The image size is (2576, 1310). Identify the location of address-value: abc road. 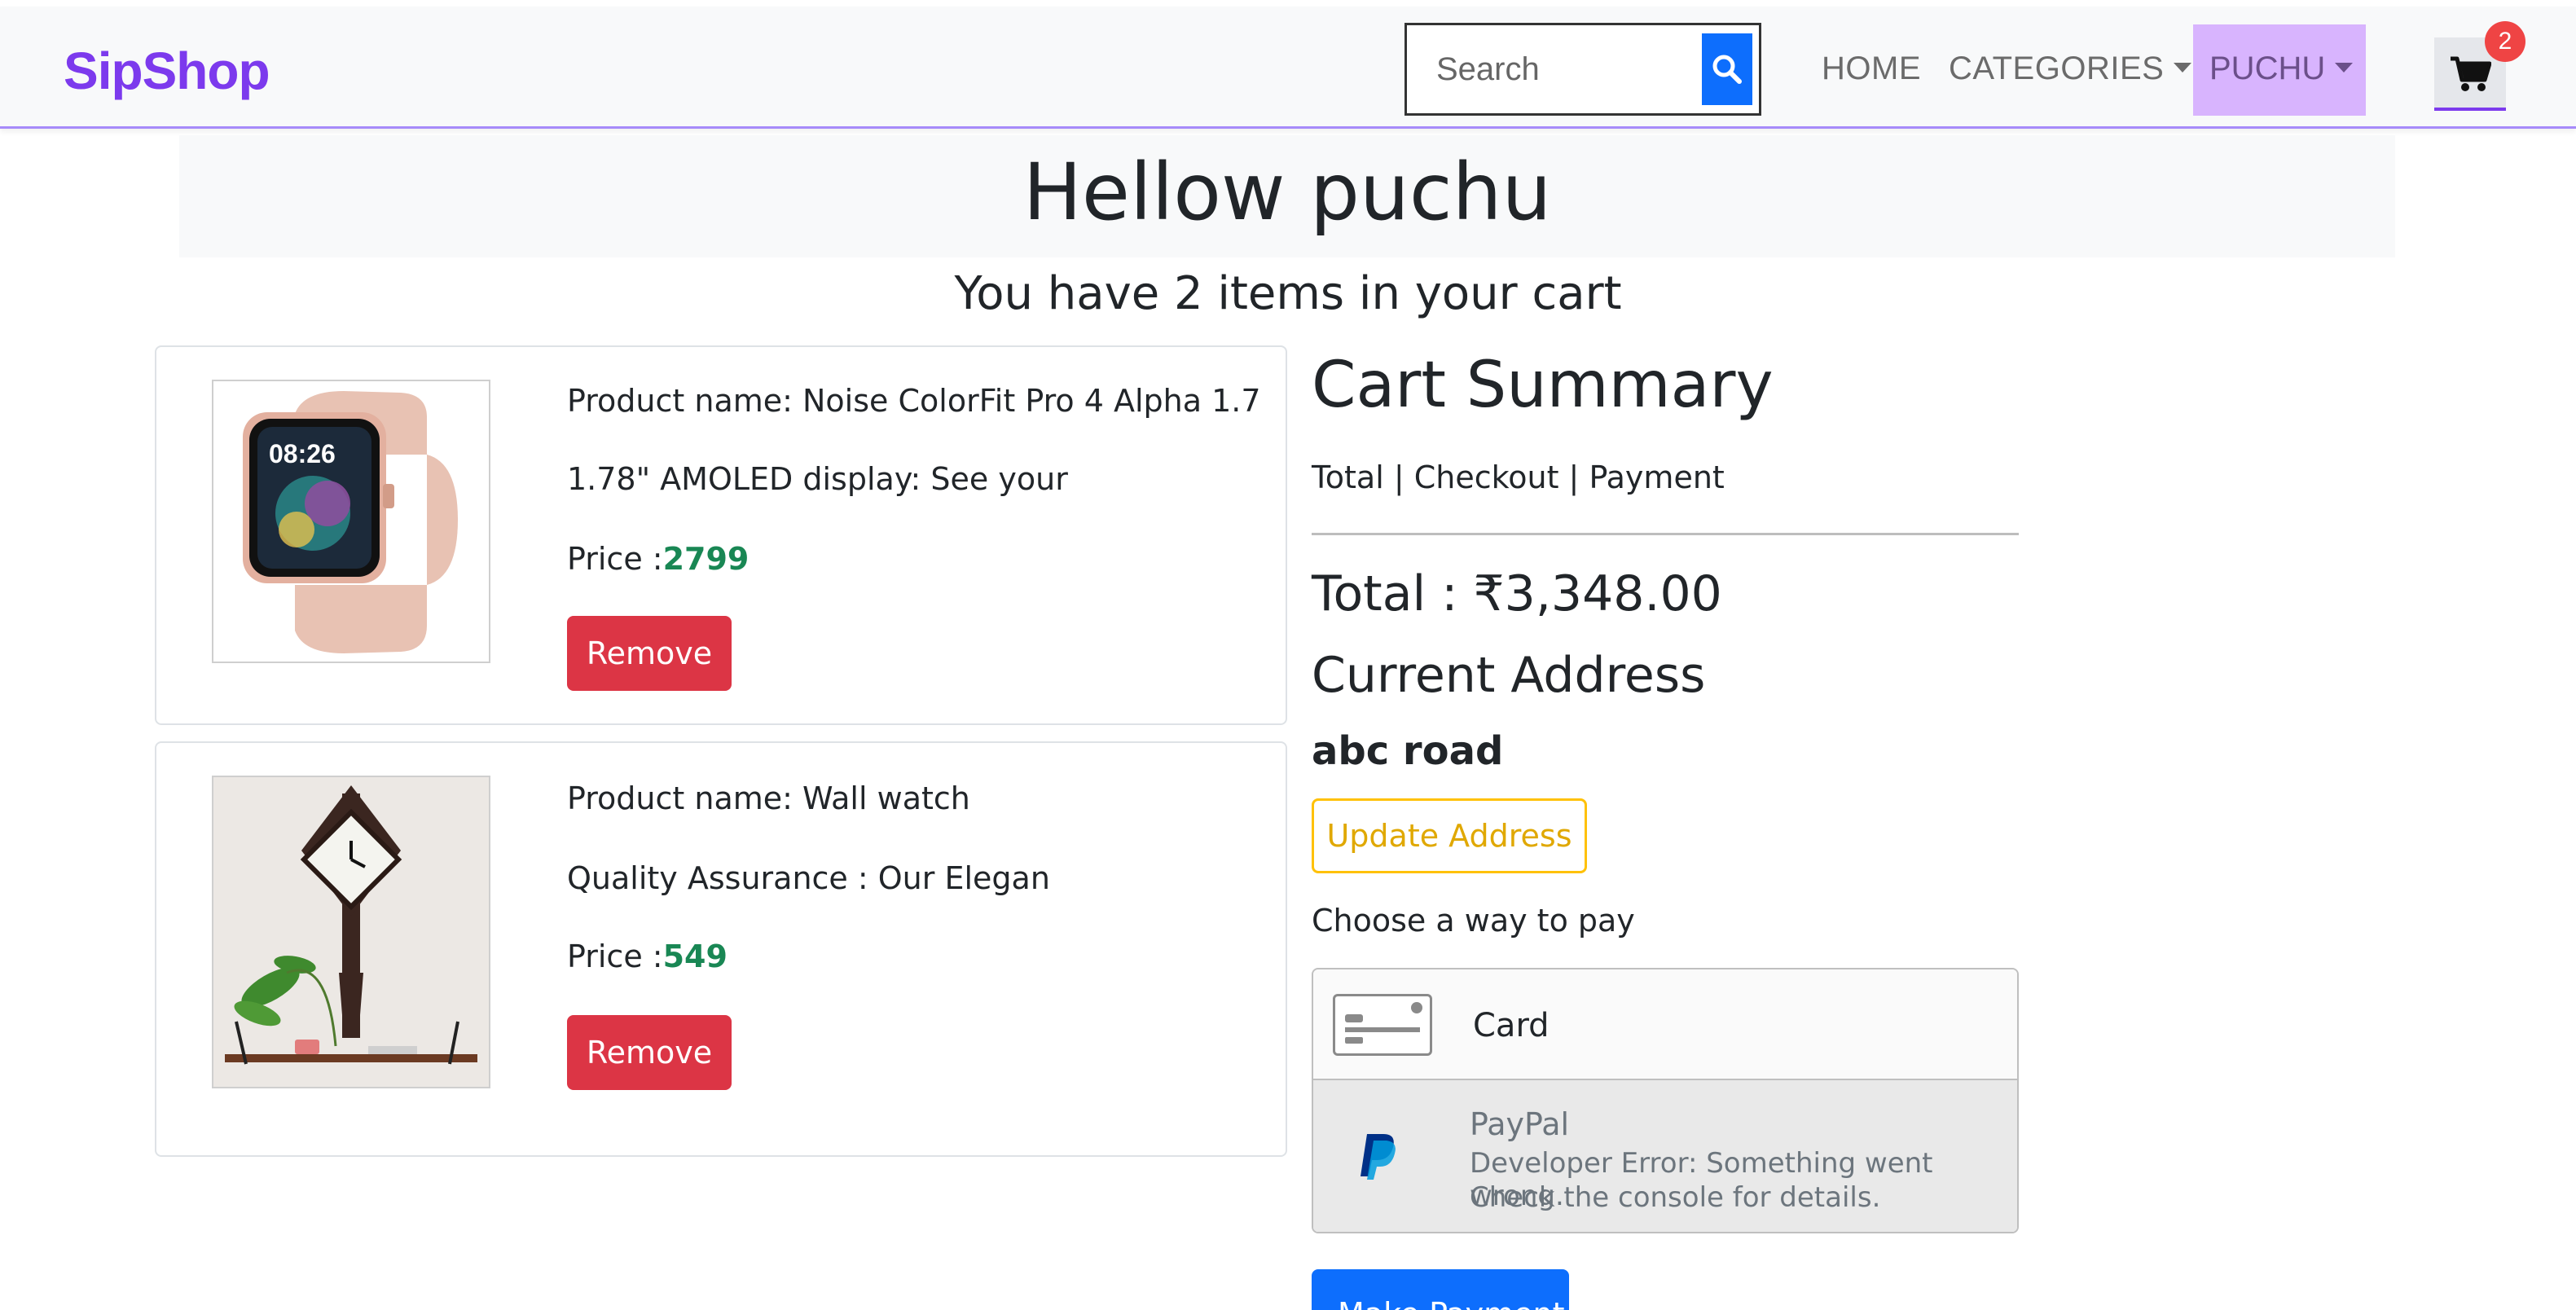
(1408, 751).